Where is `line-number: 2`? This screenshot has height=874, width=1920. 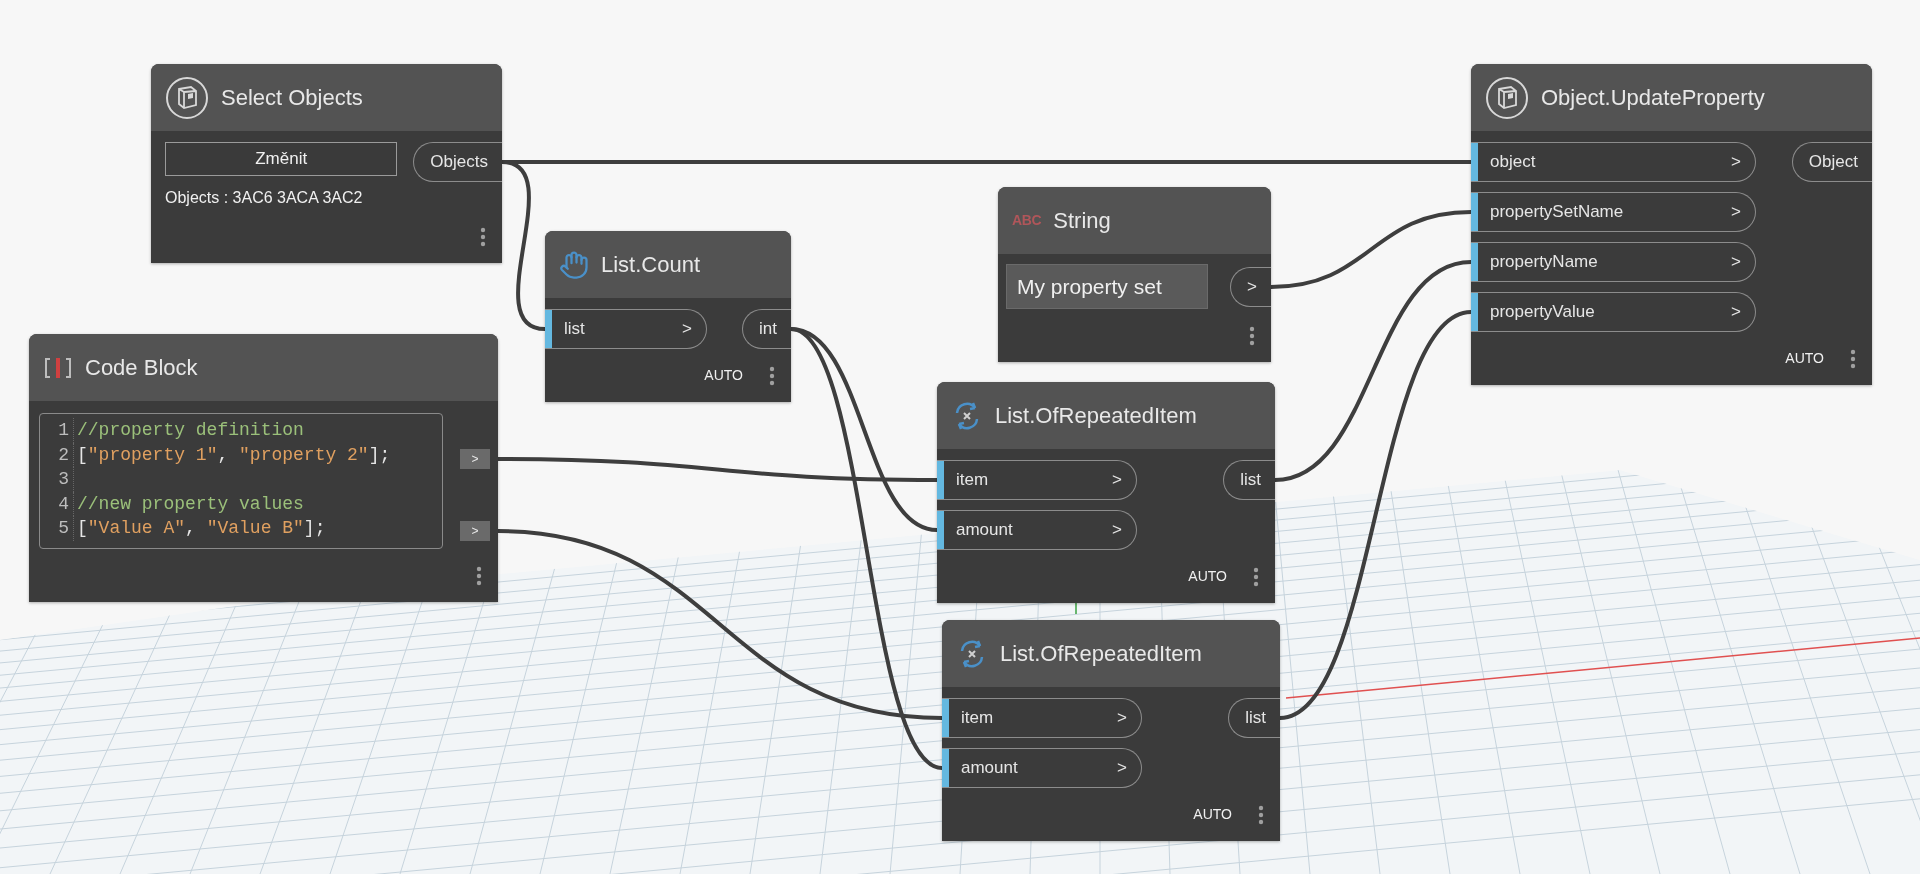
line-number: 2 is located at coordinates (57, 454).